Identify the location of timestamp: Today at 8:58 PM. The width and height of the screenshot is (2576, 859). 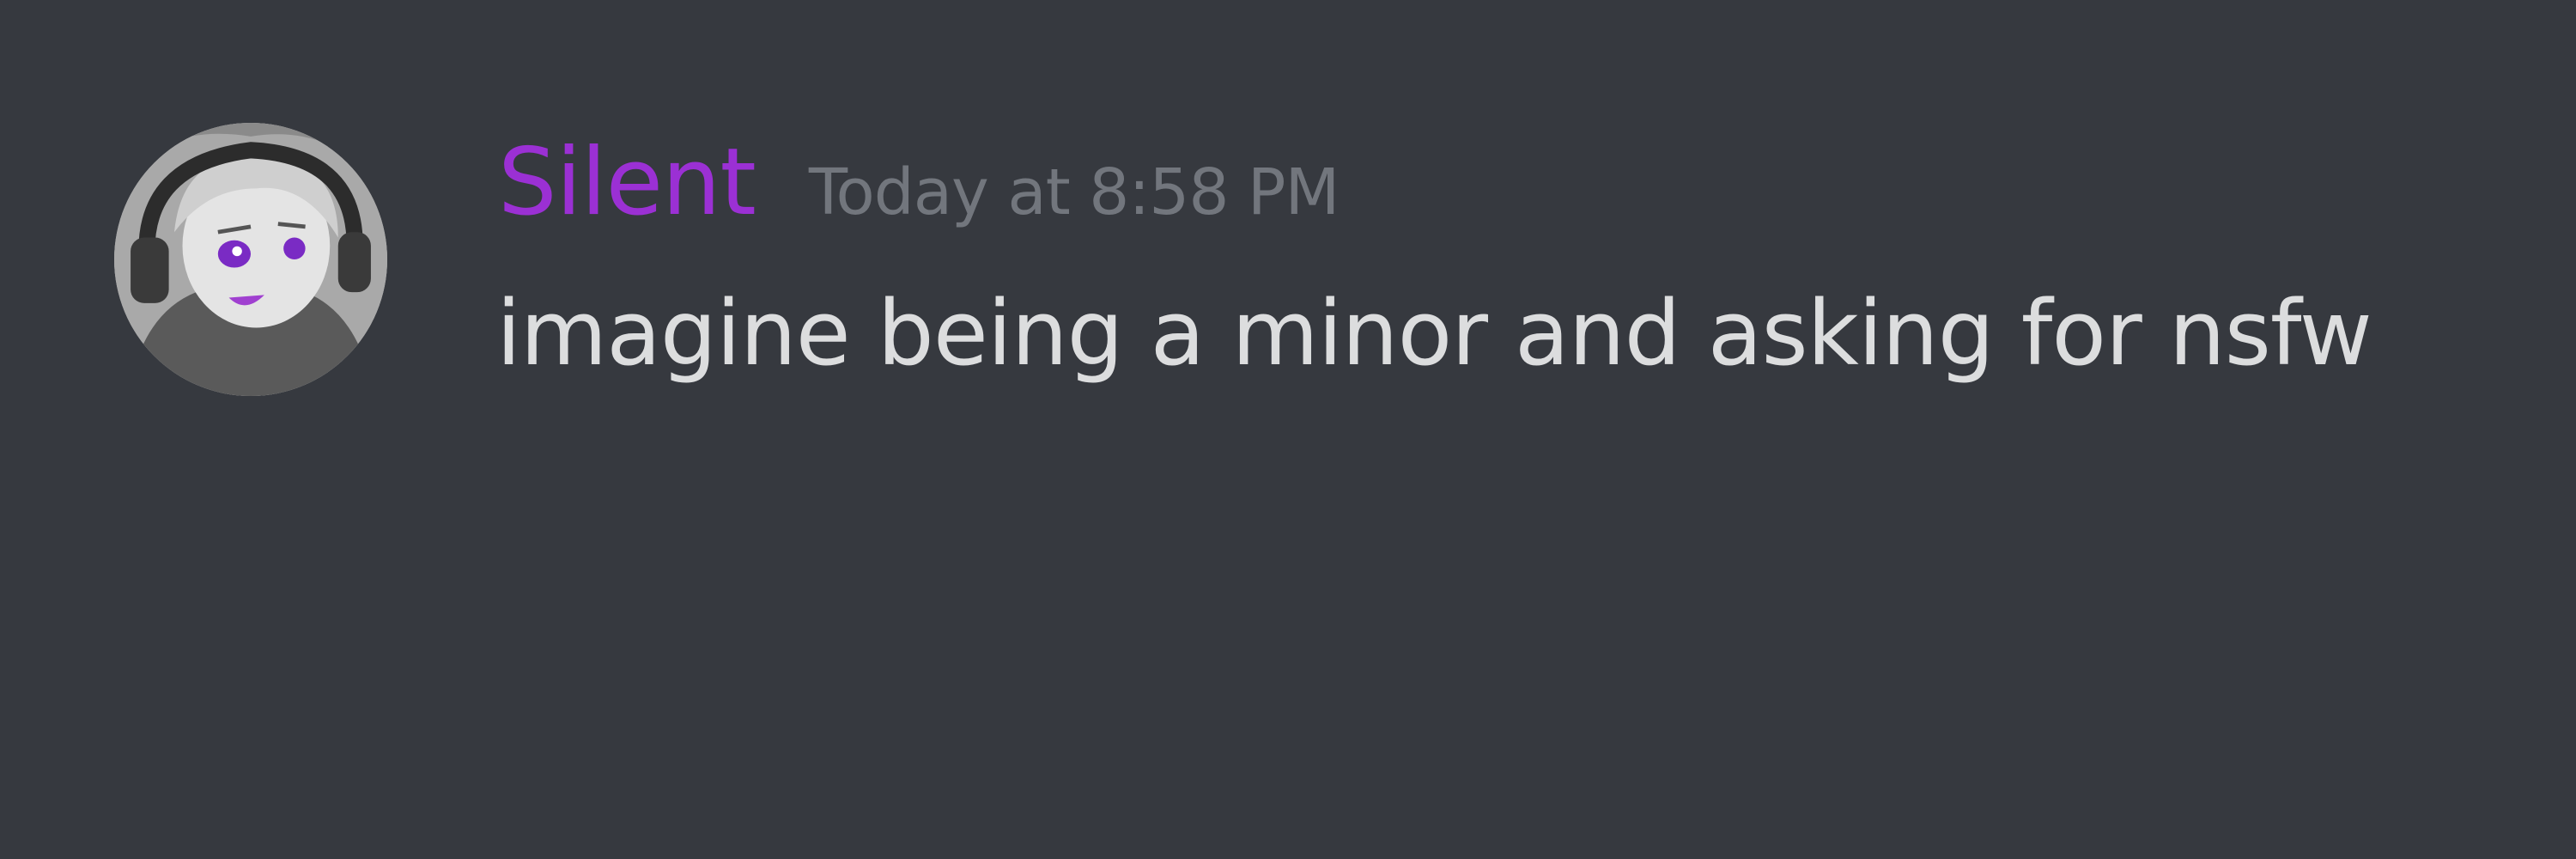
(1074, 192).